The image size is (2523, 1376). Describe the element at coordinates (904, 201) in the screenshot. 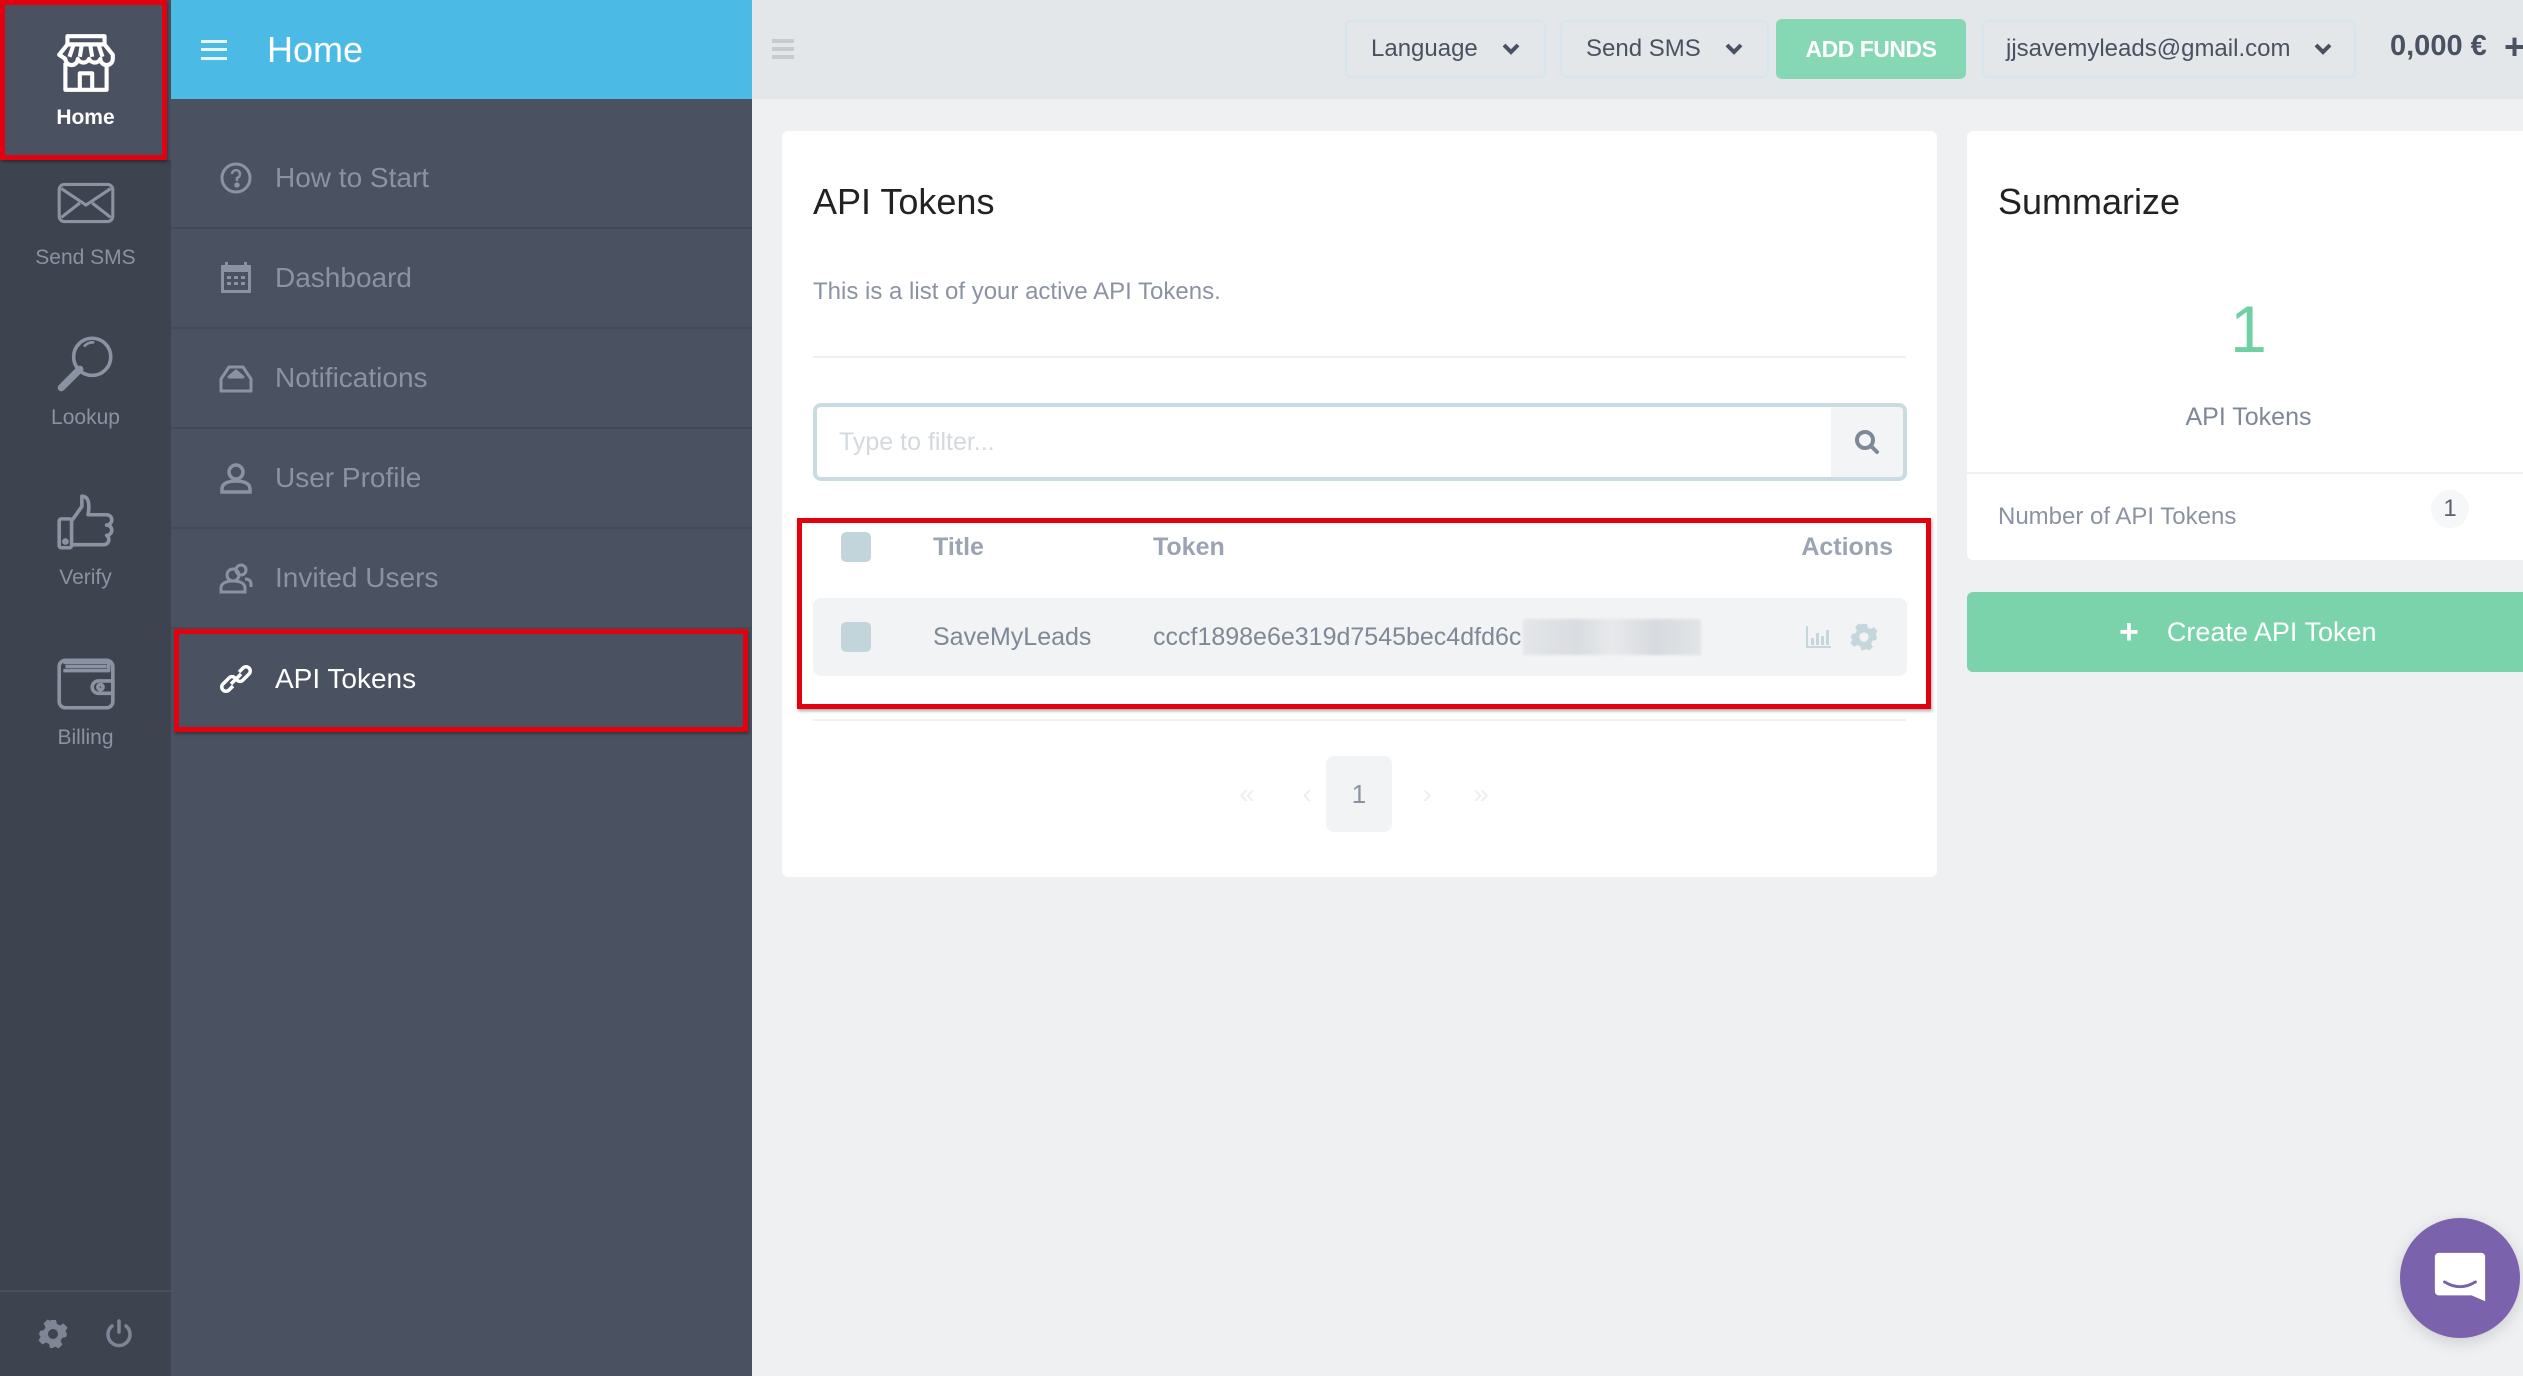

I see `page-title: API Tokens` at that location.